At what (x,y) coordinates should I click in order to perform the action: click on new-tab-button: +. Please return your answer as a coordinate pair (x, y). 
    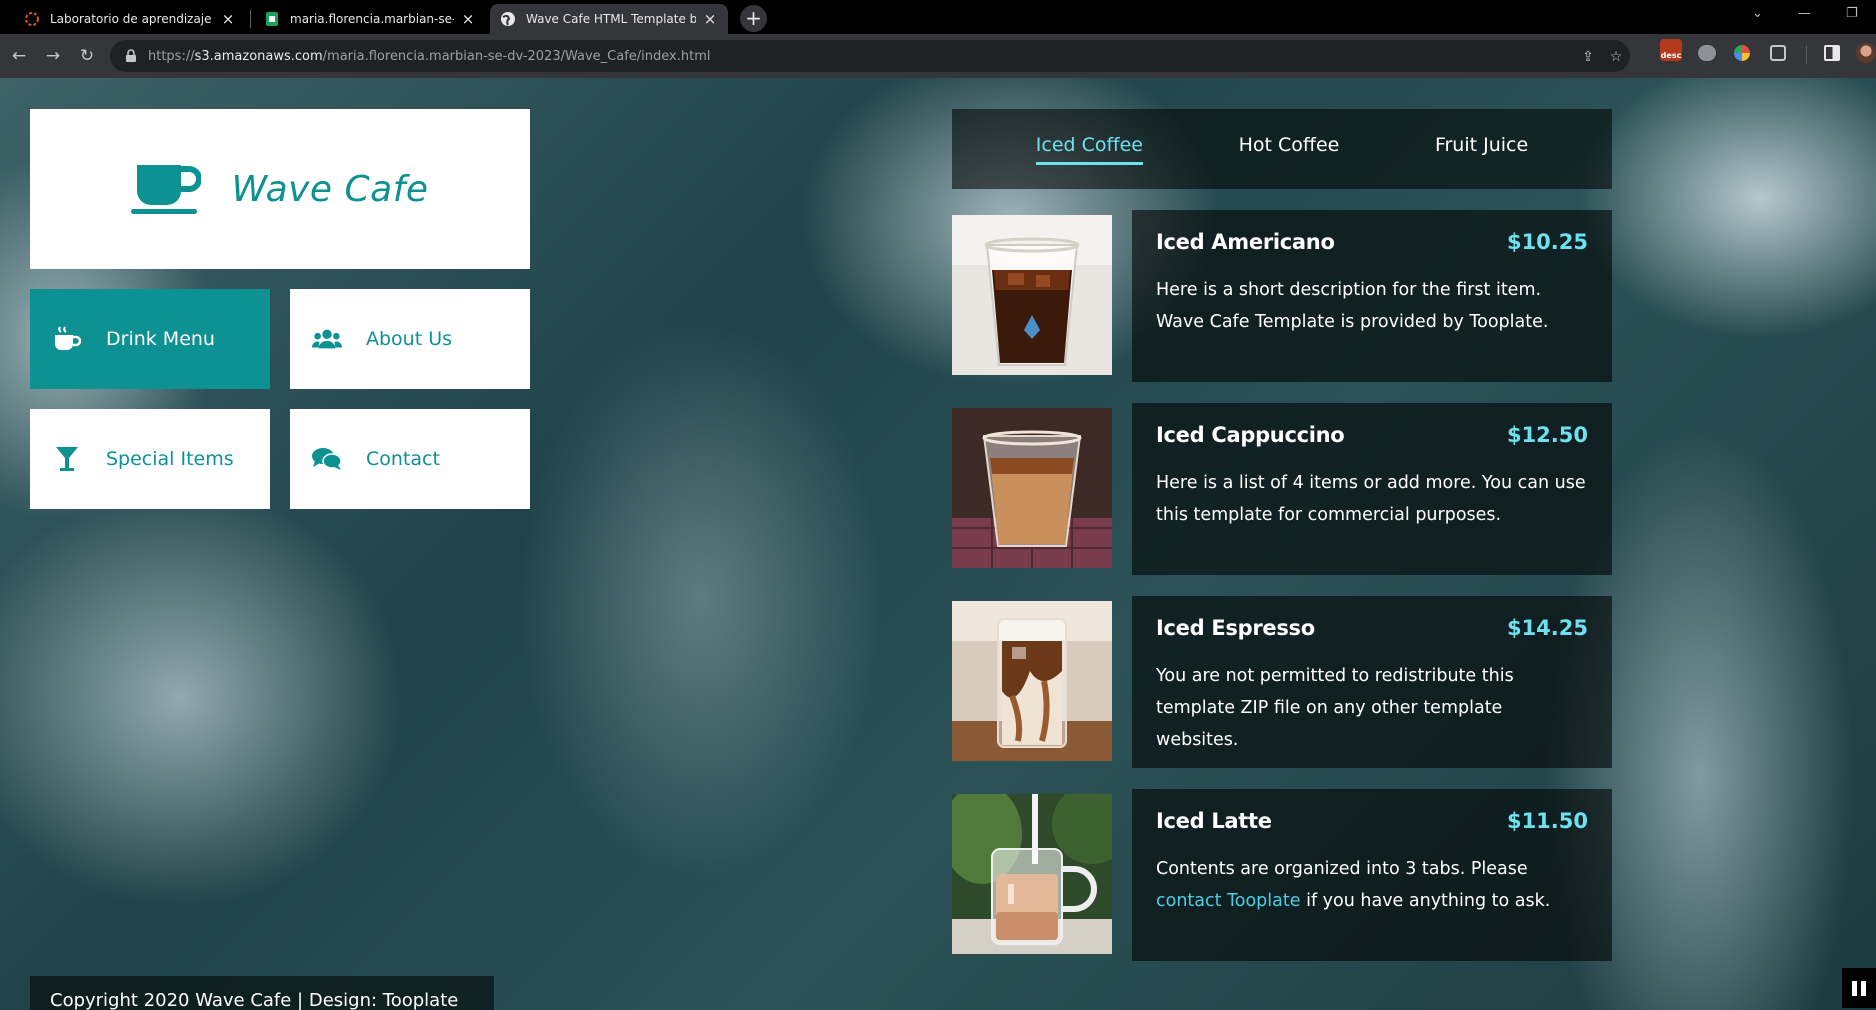
    Looking at the image, I should click on (753, 18).